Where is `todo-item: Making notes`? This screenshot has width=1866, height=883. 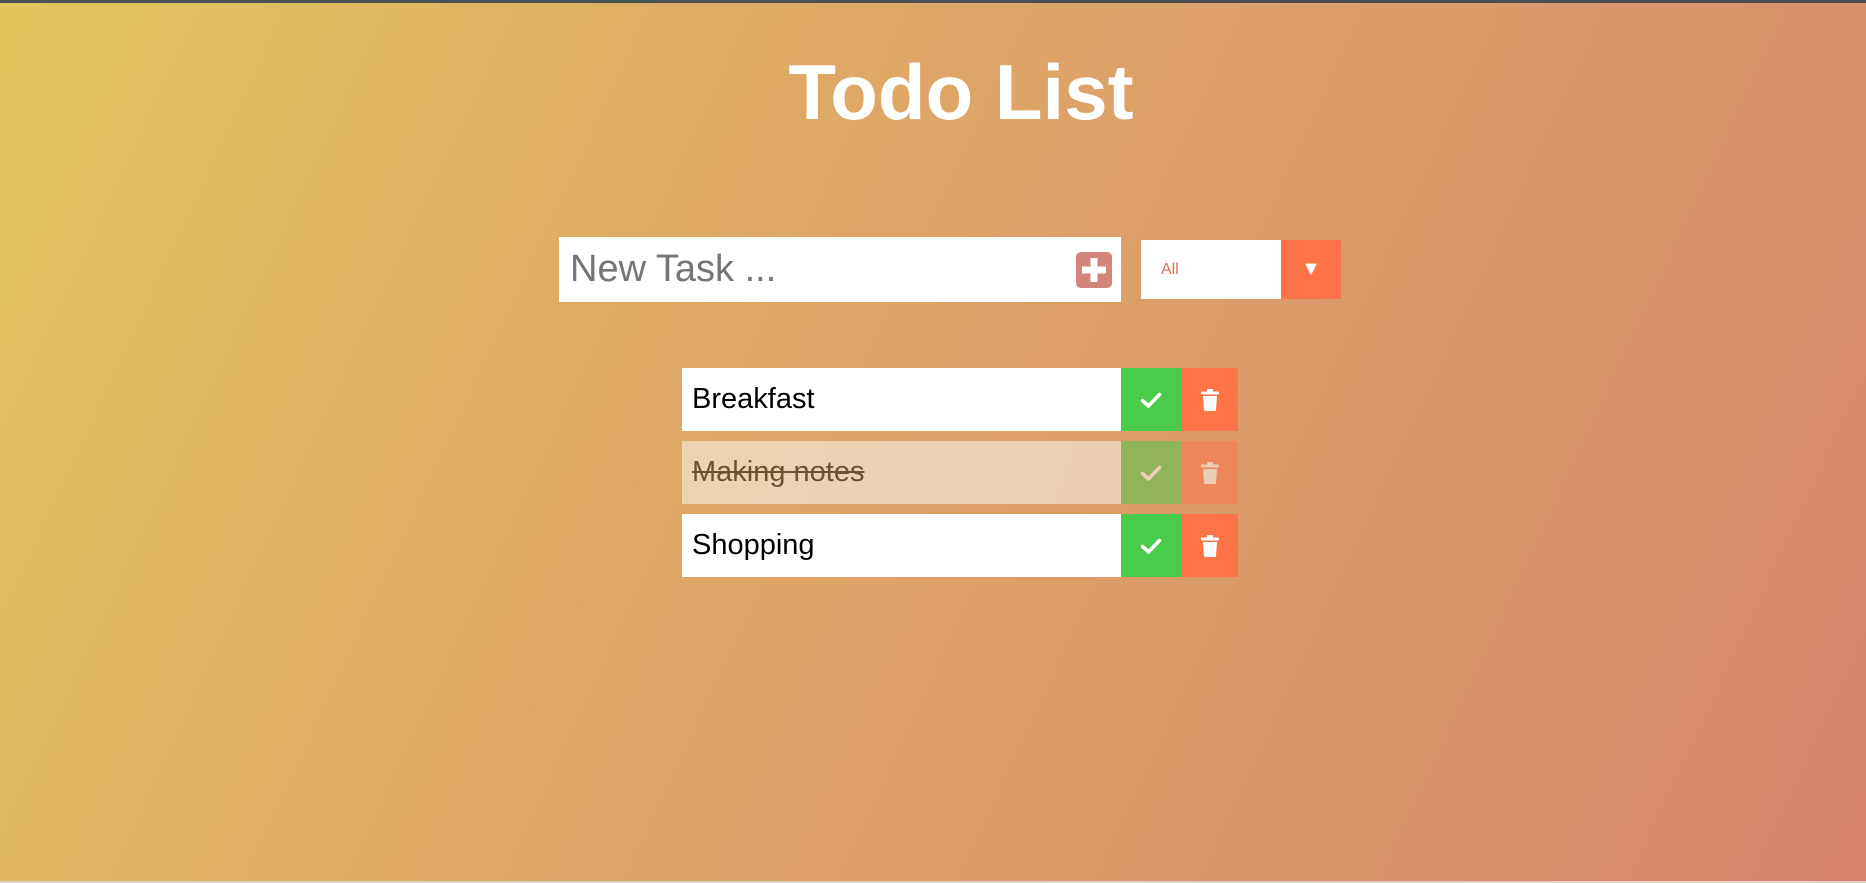 todo-item: Making notes is located at coordinates (960, 472).